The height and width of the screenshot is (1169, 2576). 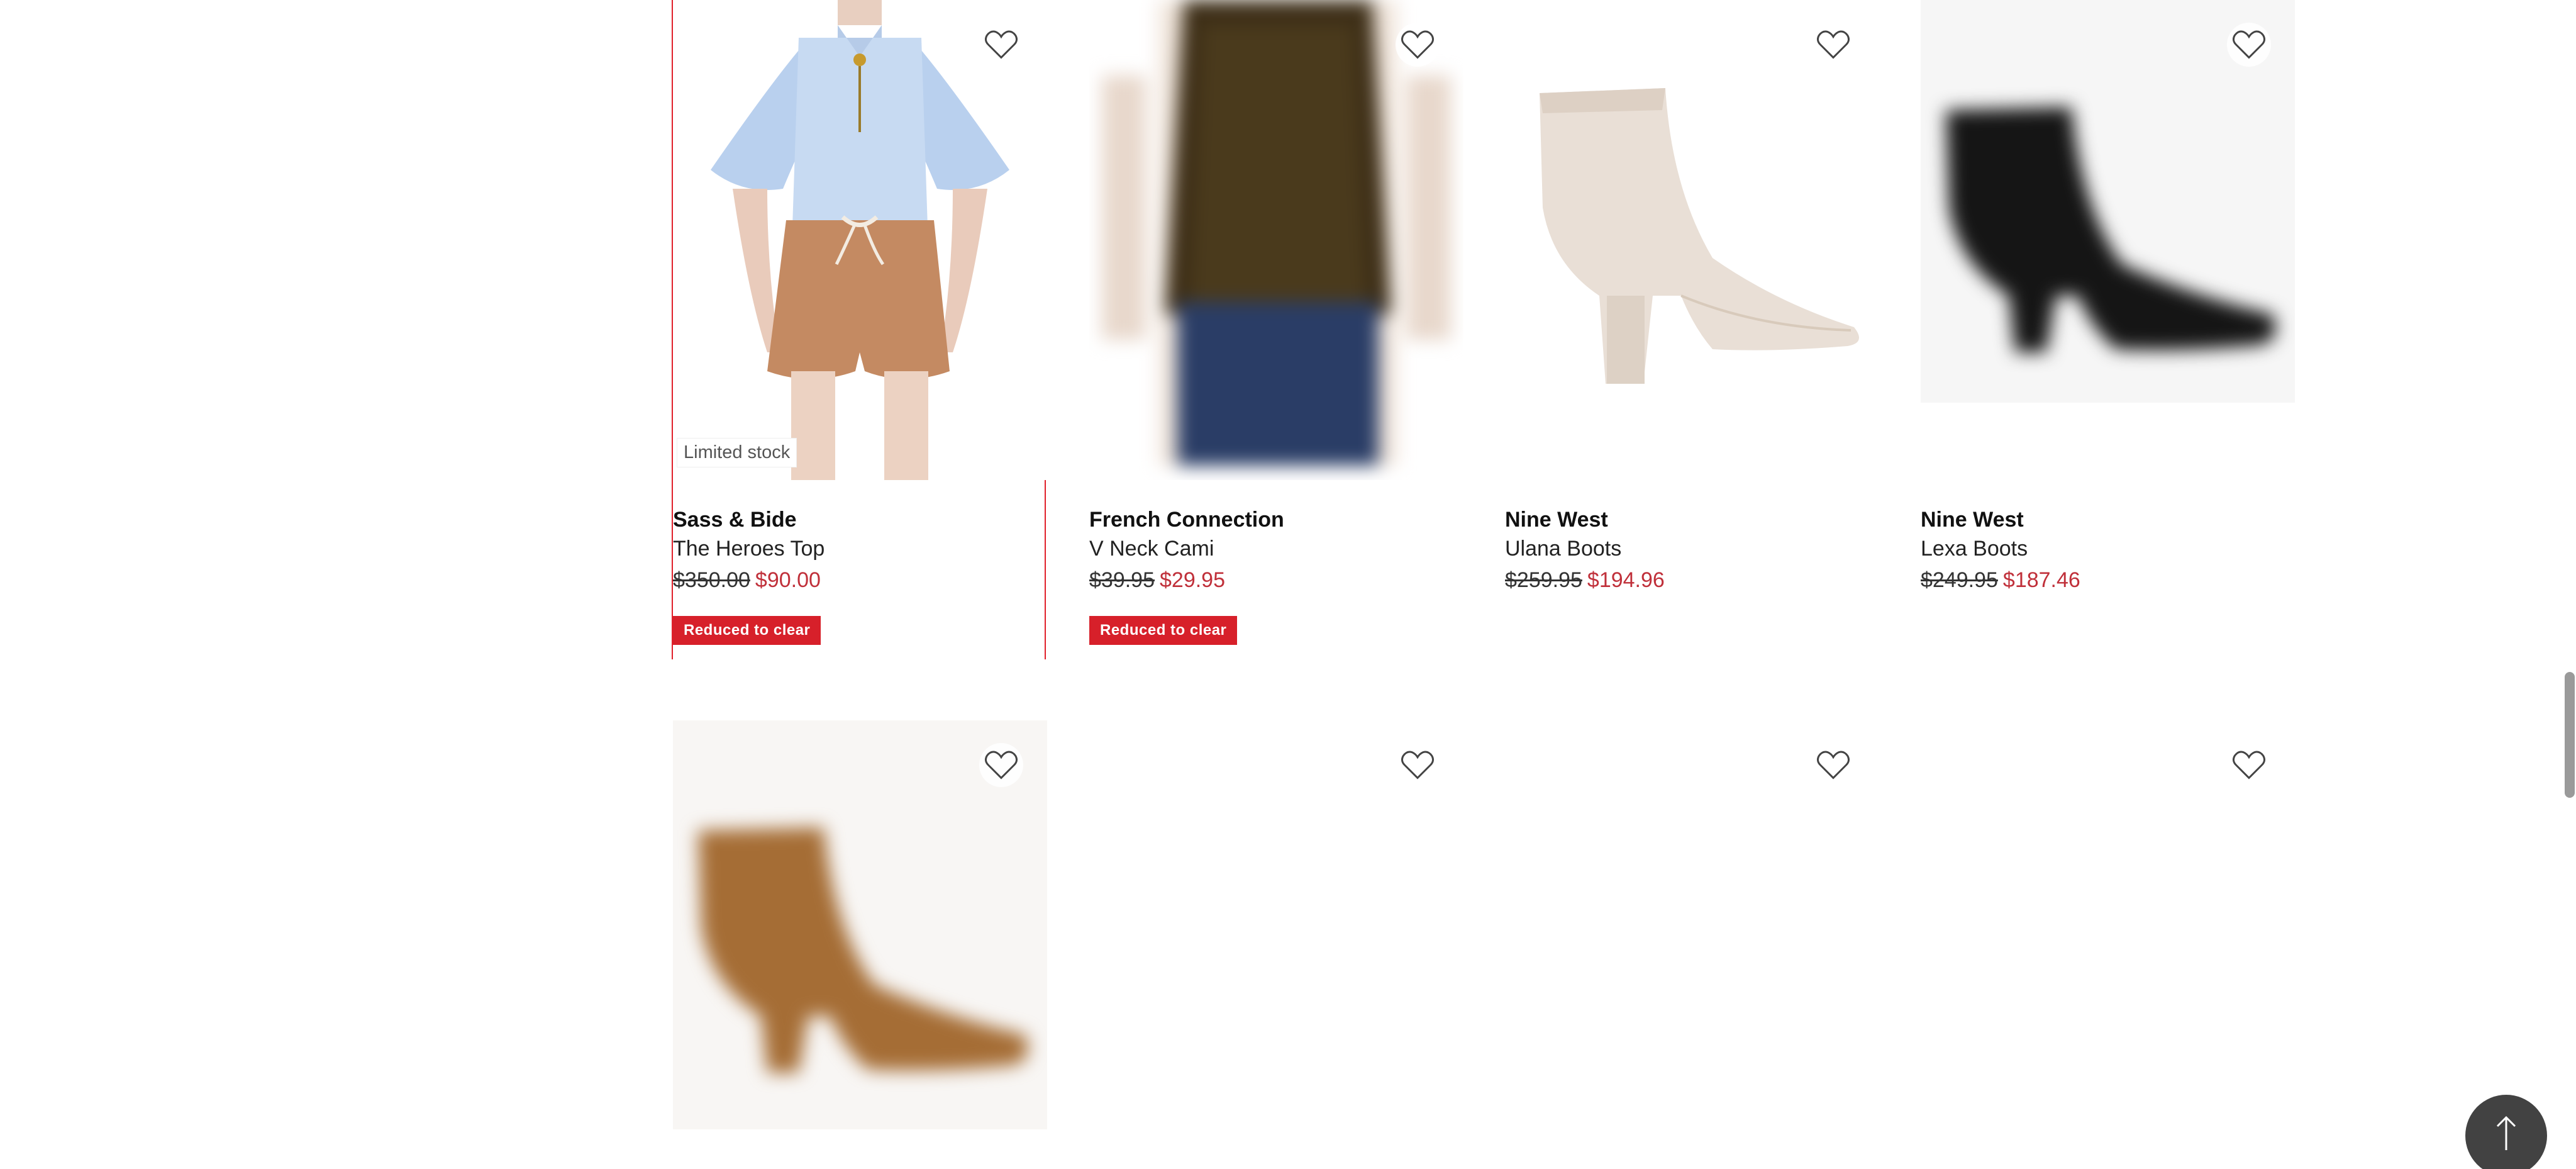 What do you see at coordinates (2108, 549) in the screenshot?
I see `product-name: Lexa Boots` at bounding box center [2108, 549].